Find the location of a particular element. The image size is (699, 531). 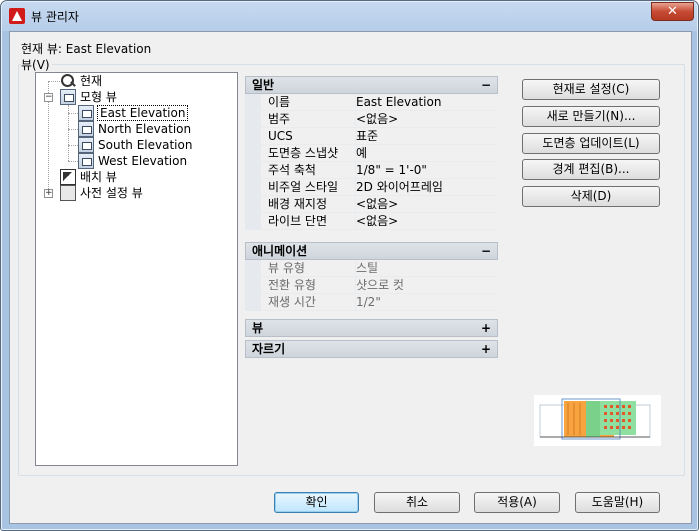

model-view-icon is located at coordinates (68, 97).